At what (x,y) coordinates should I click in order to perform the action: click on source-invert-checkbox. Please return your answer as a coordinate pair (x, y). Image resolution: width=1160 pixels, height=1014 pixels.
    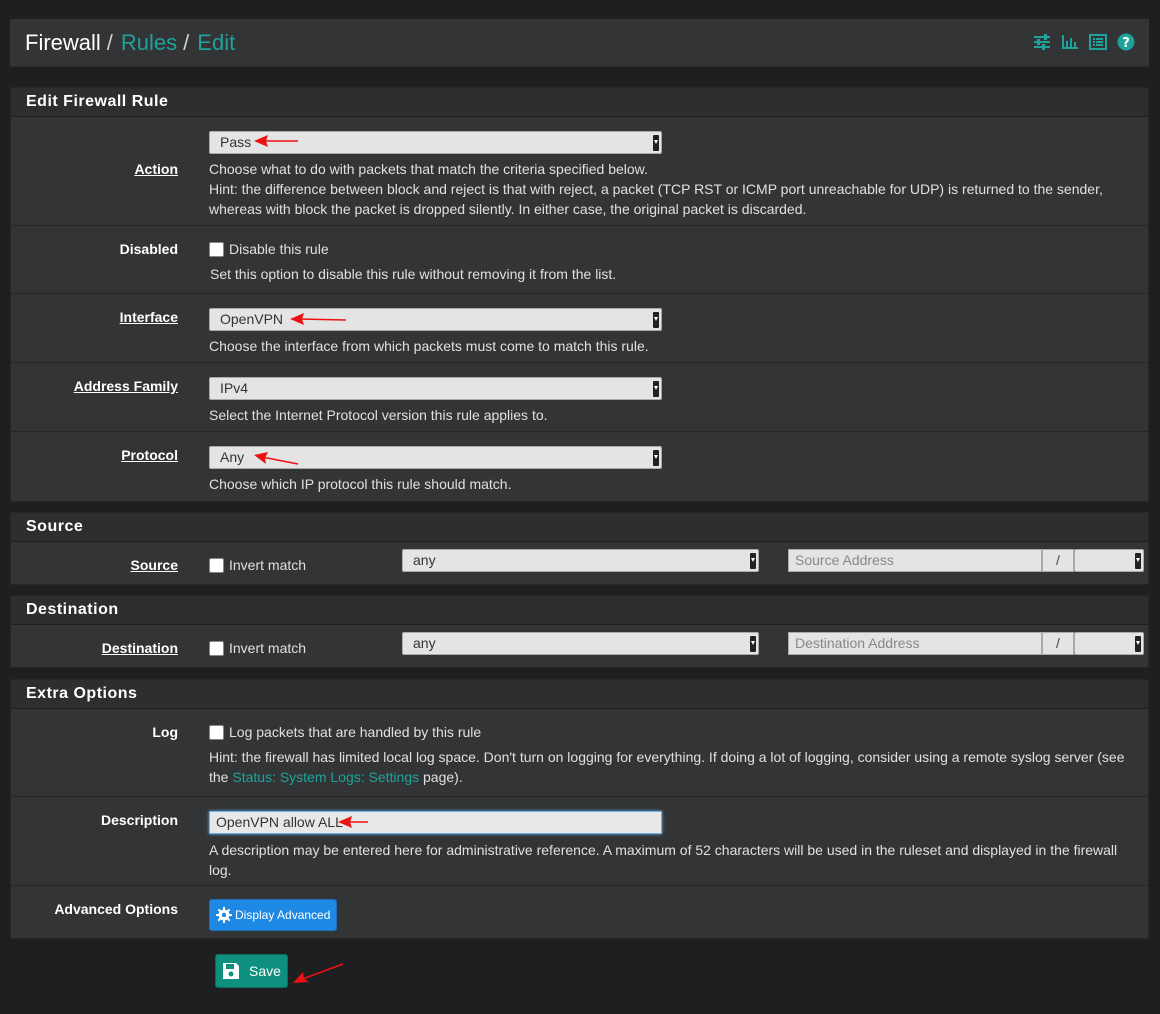
    Looking at the image, I should click on (216, 565).